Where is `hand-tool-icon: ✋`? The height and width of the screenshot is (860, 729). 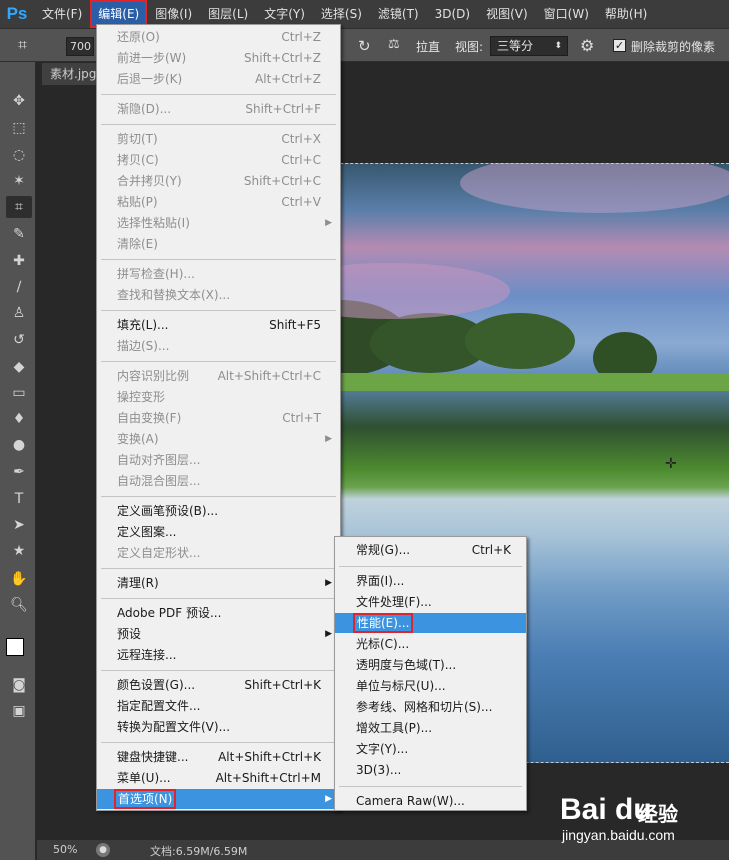 hand-tool-icon: ✋ is located at coordinates (19, 579).